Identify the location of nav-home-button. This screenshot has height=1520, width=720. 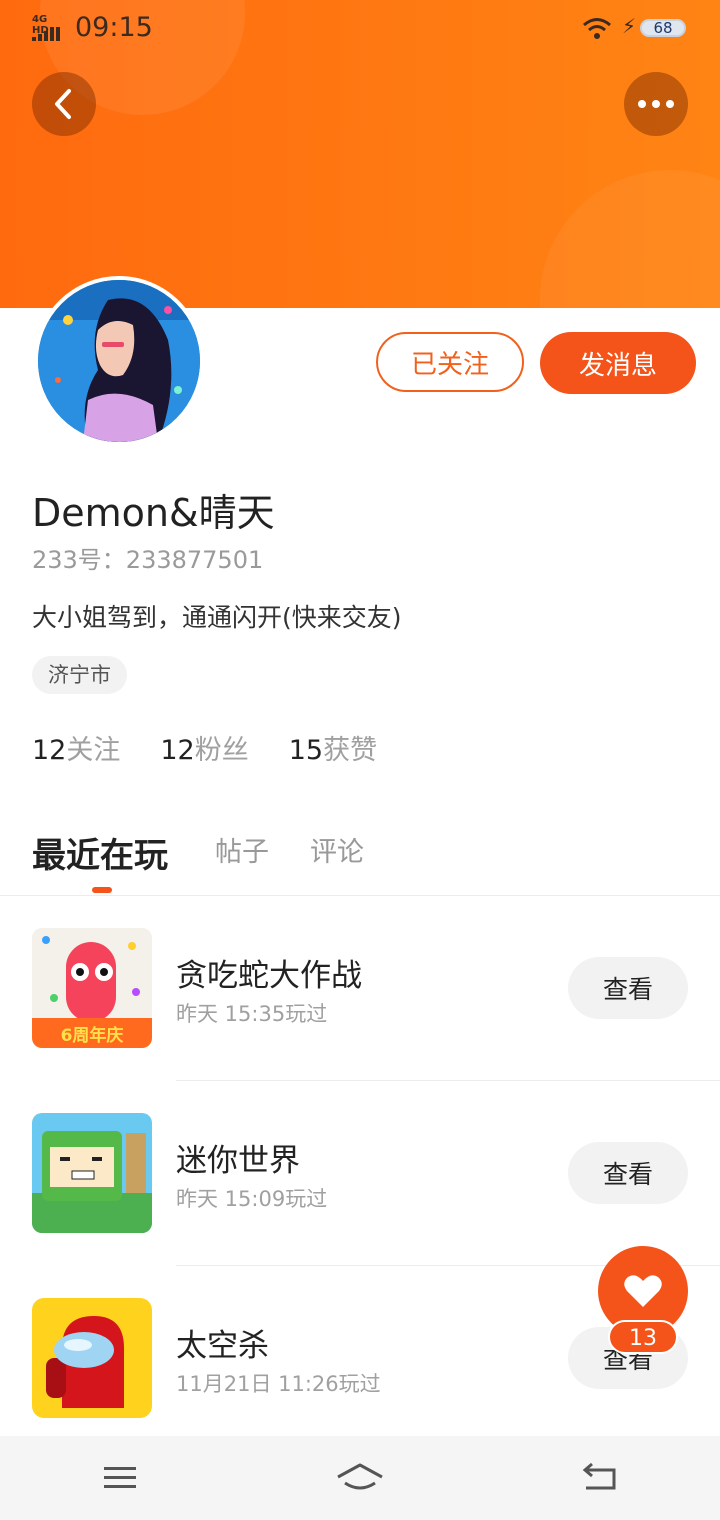
(360, 1478).